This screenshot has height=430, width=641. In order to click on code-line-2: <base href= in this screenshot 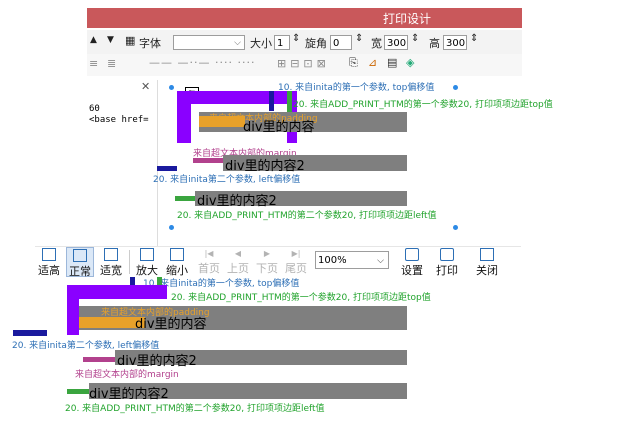, I will do `click(119, 120)`.